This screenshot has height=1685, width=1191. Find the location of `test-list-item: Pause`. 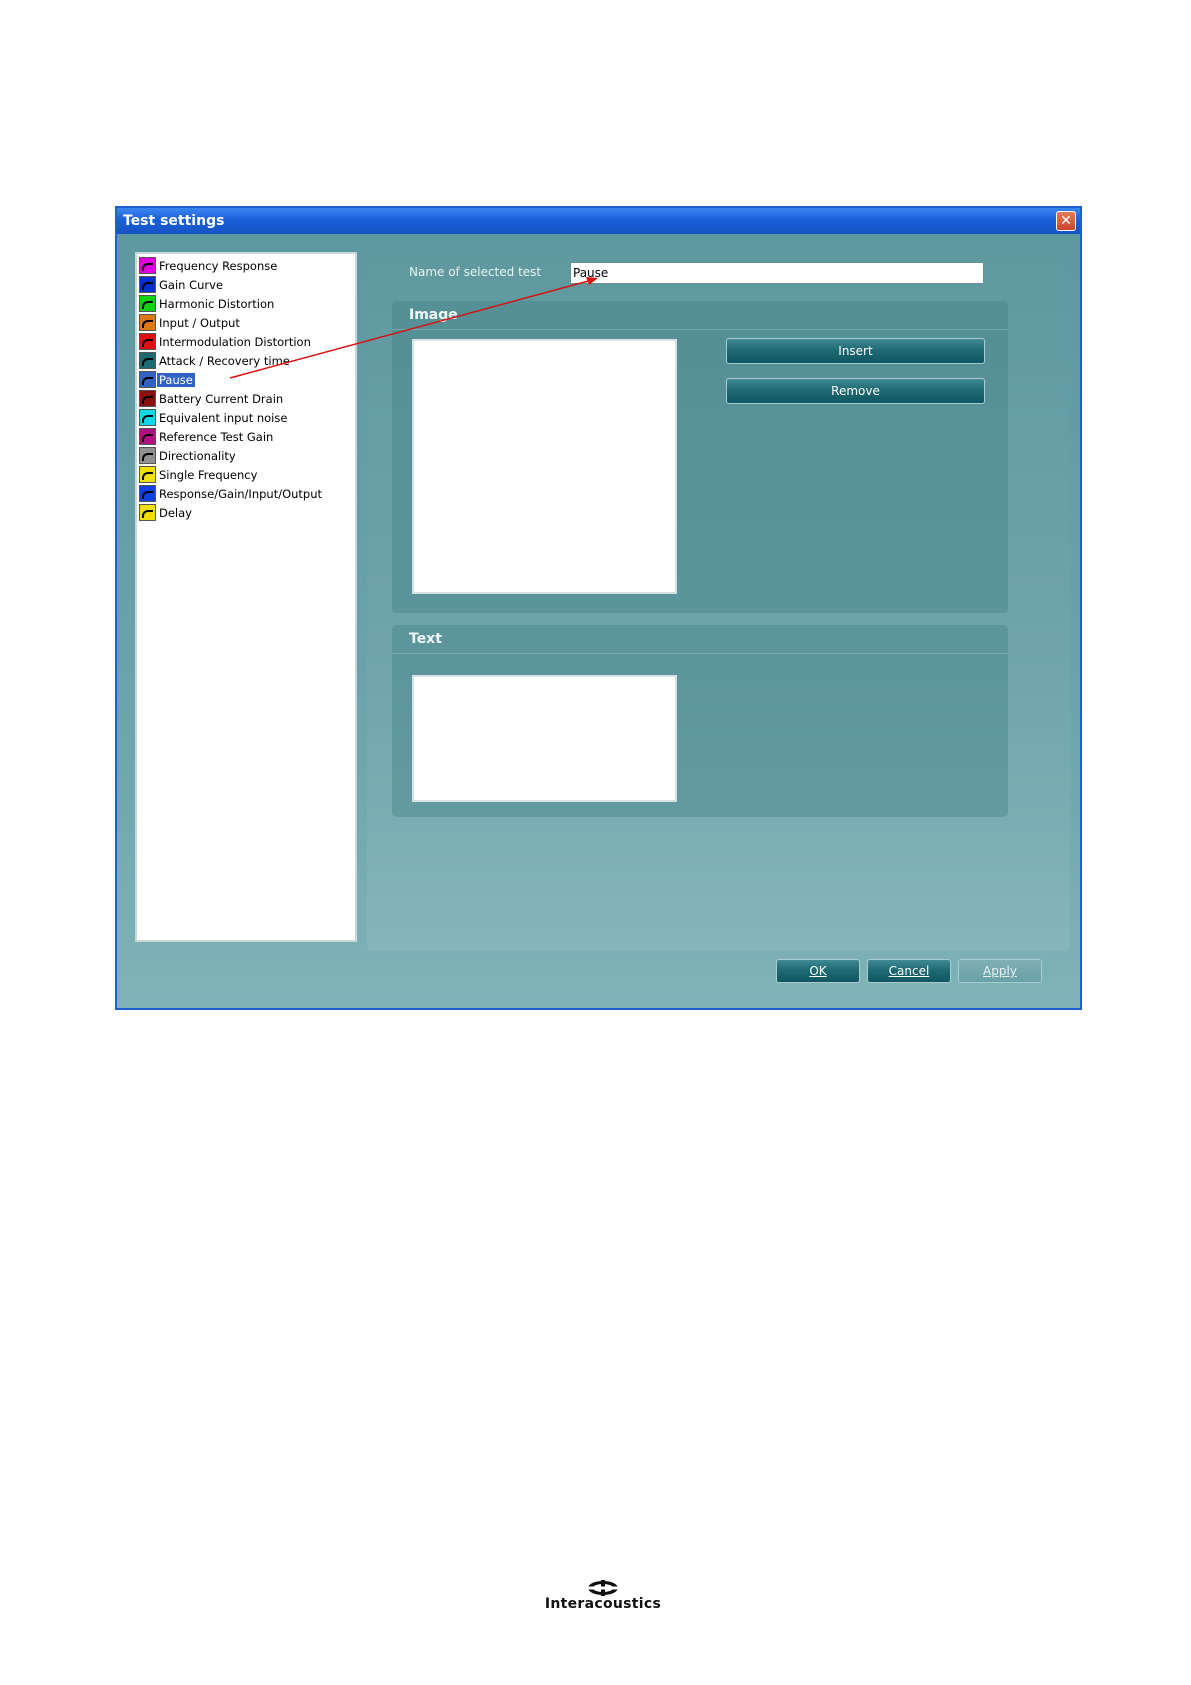

test-list-item: Pause is located at coordinates (247, 379).